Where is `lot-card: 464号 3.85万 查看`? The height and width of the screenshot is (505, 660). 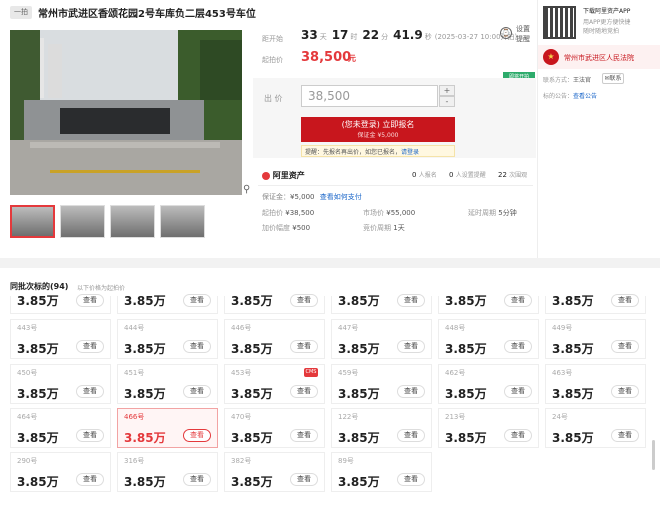 lot-card: 464号 3.85万 查看 is located at coordinates (60, 428).